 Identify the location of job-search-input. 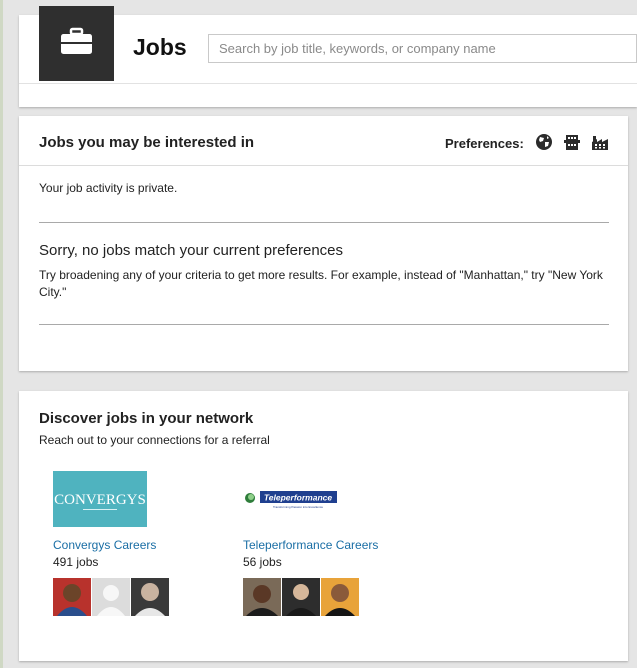
(422, 48).